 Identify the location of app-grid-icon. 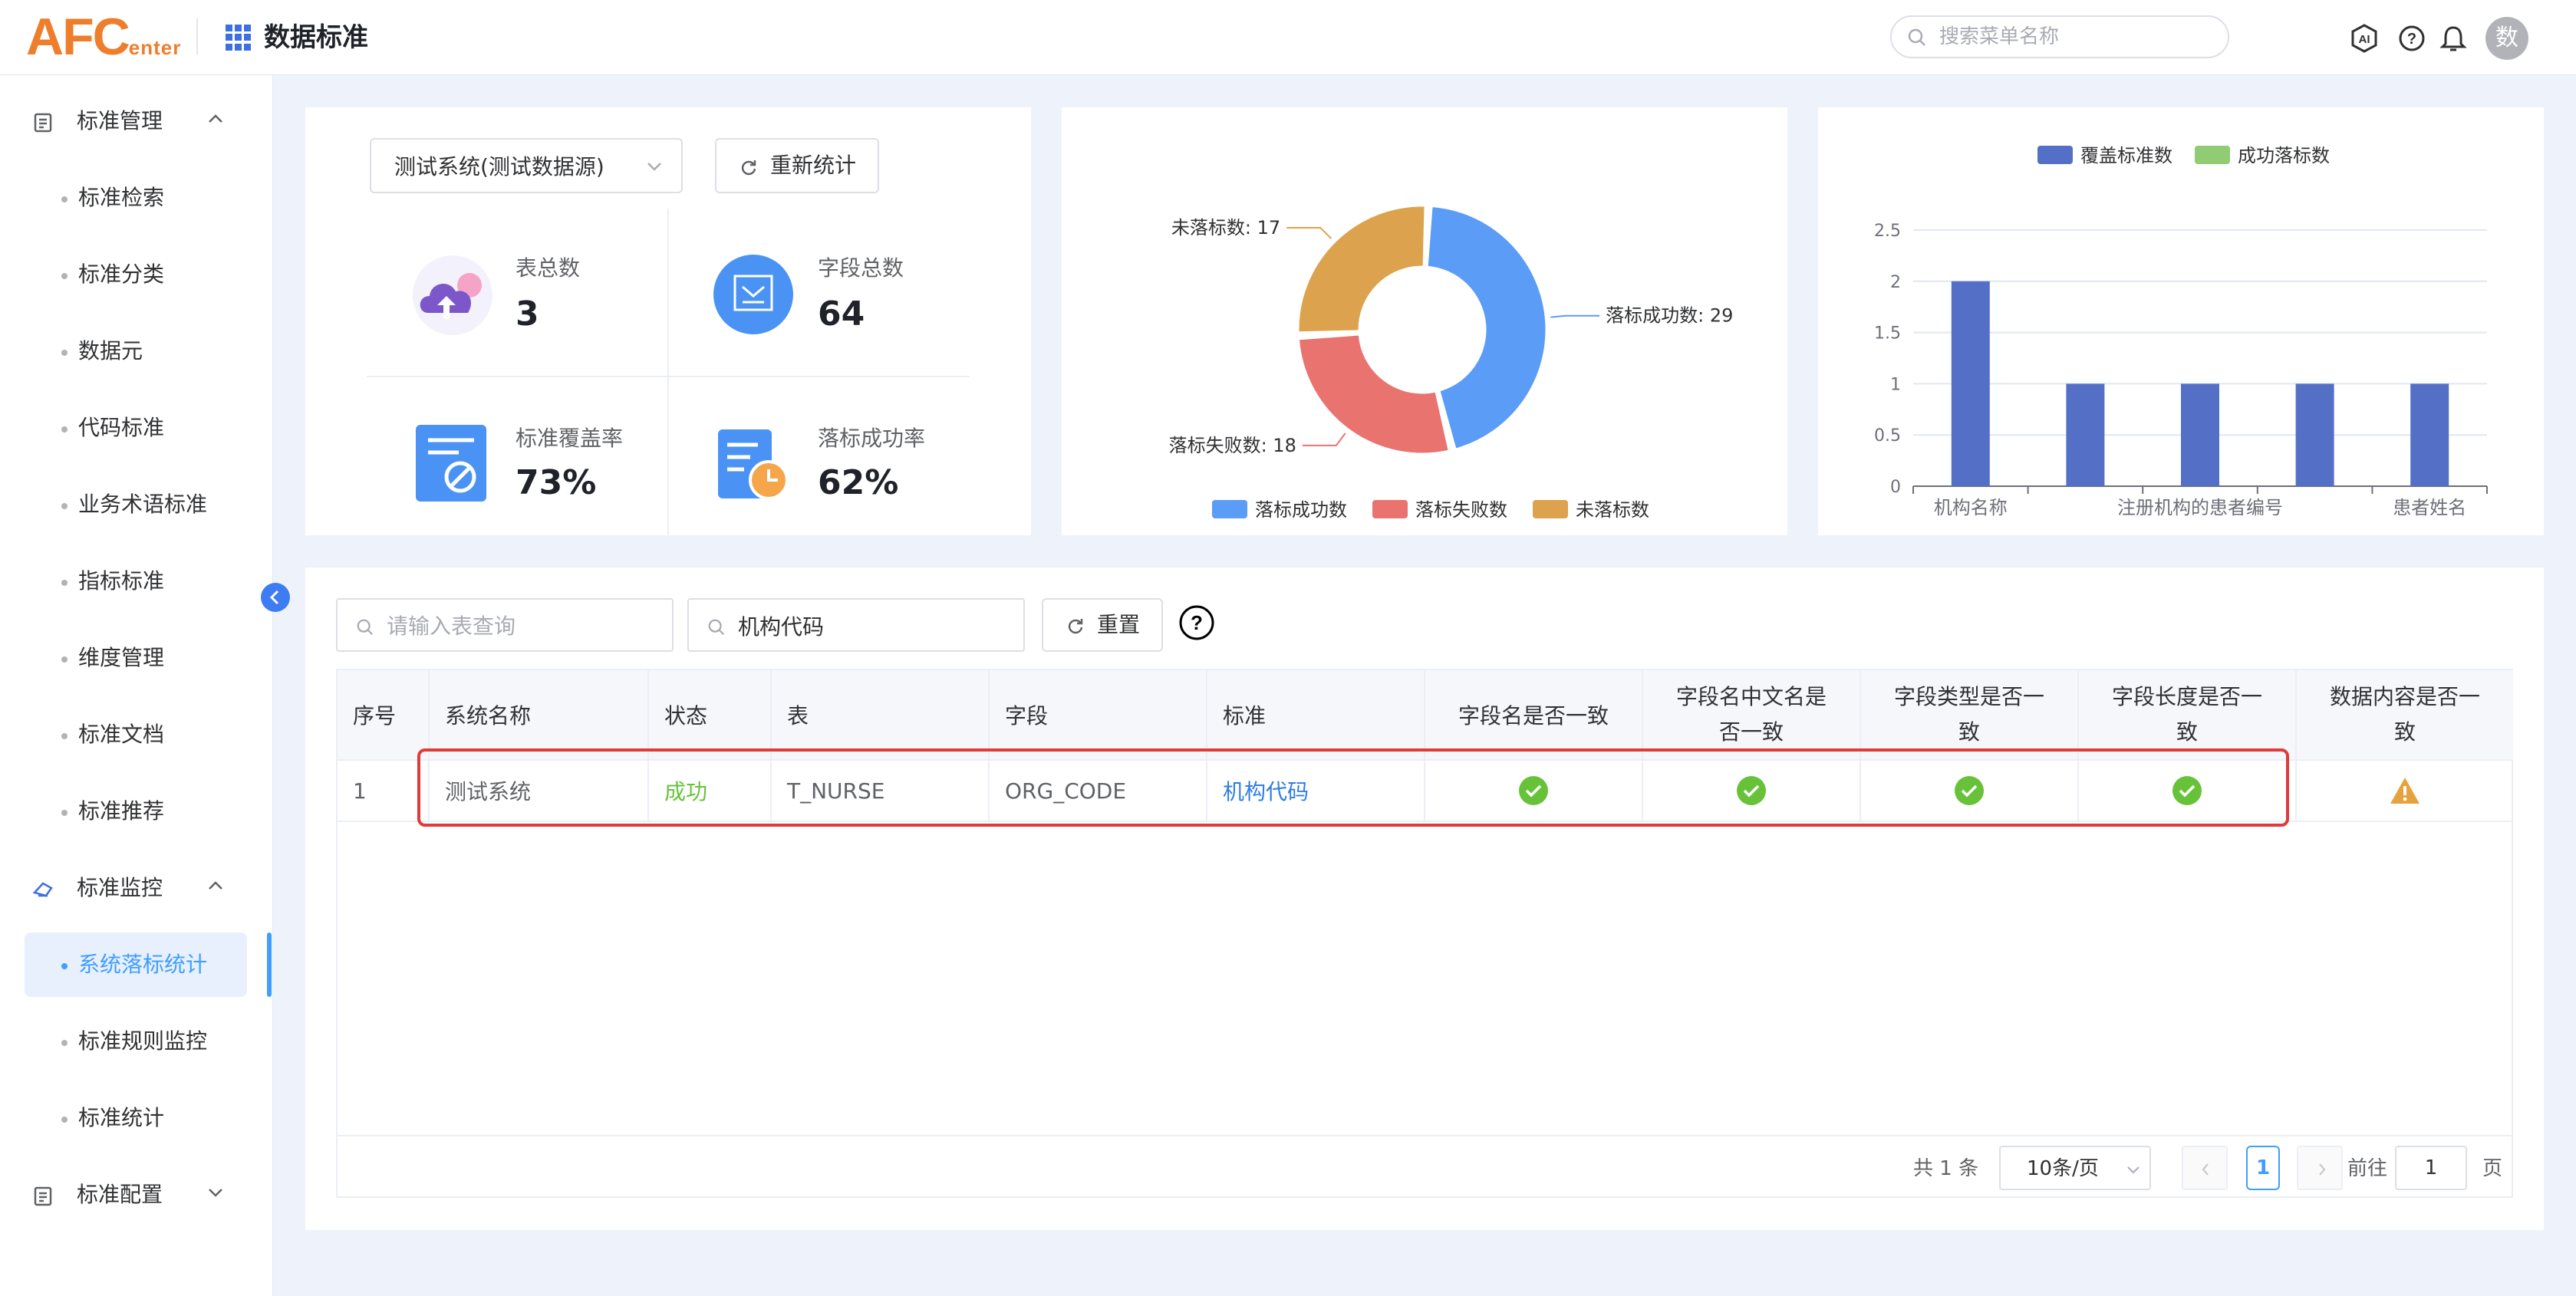
(239, 38).